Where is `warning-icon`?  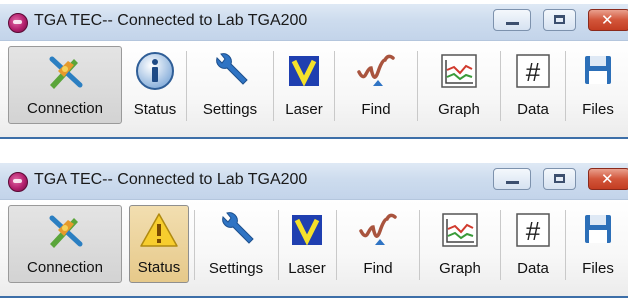
warning-icon is located at coordinates (159, 230).